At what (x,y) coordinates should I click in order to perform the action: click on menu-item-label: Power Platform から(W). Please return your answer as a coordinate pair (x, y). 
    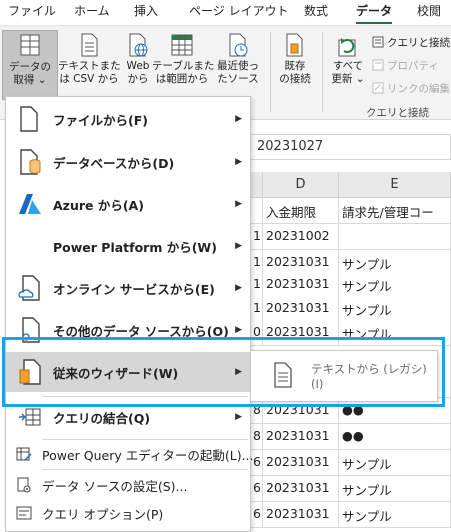
    Looking at the image, I should click on (135, 247).